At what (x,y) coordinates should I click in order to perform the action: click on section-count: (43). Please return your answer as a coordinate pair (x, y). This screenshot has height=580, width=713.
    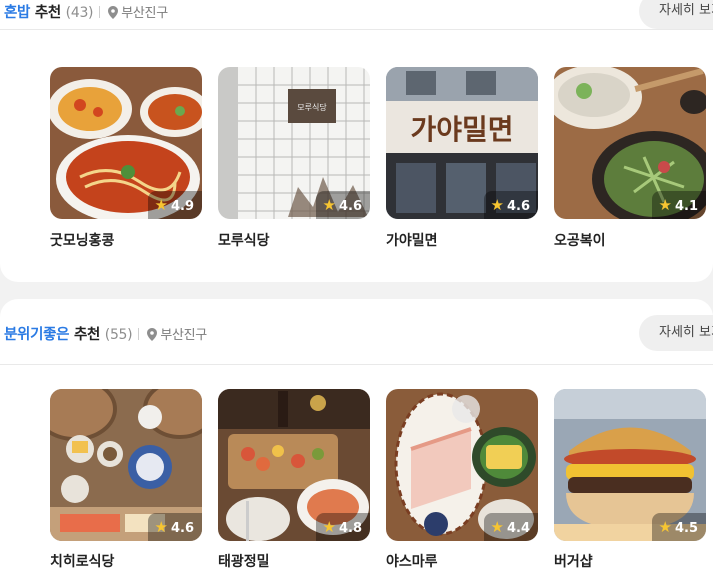
    Looking at the image, I should click on (79, 13).